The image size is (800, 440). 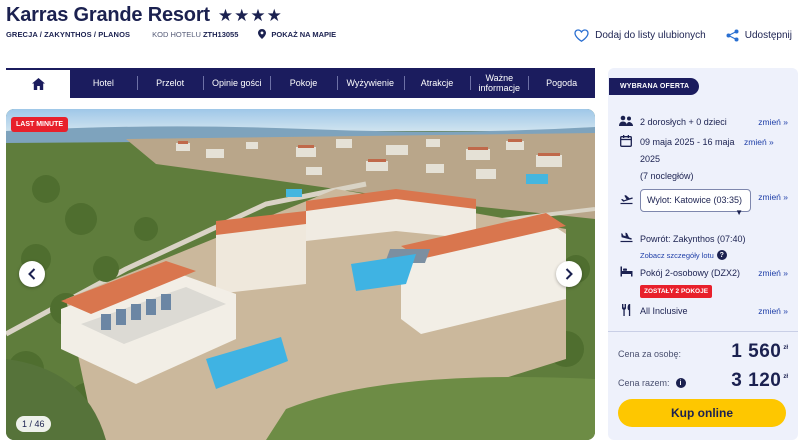 I want to click on price-total-label: Cena razem:, so click(x=644, y=383).